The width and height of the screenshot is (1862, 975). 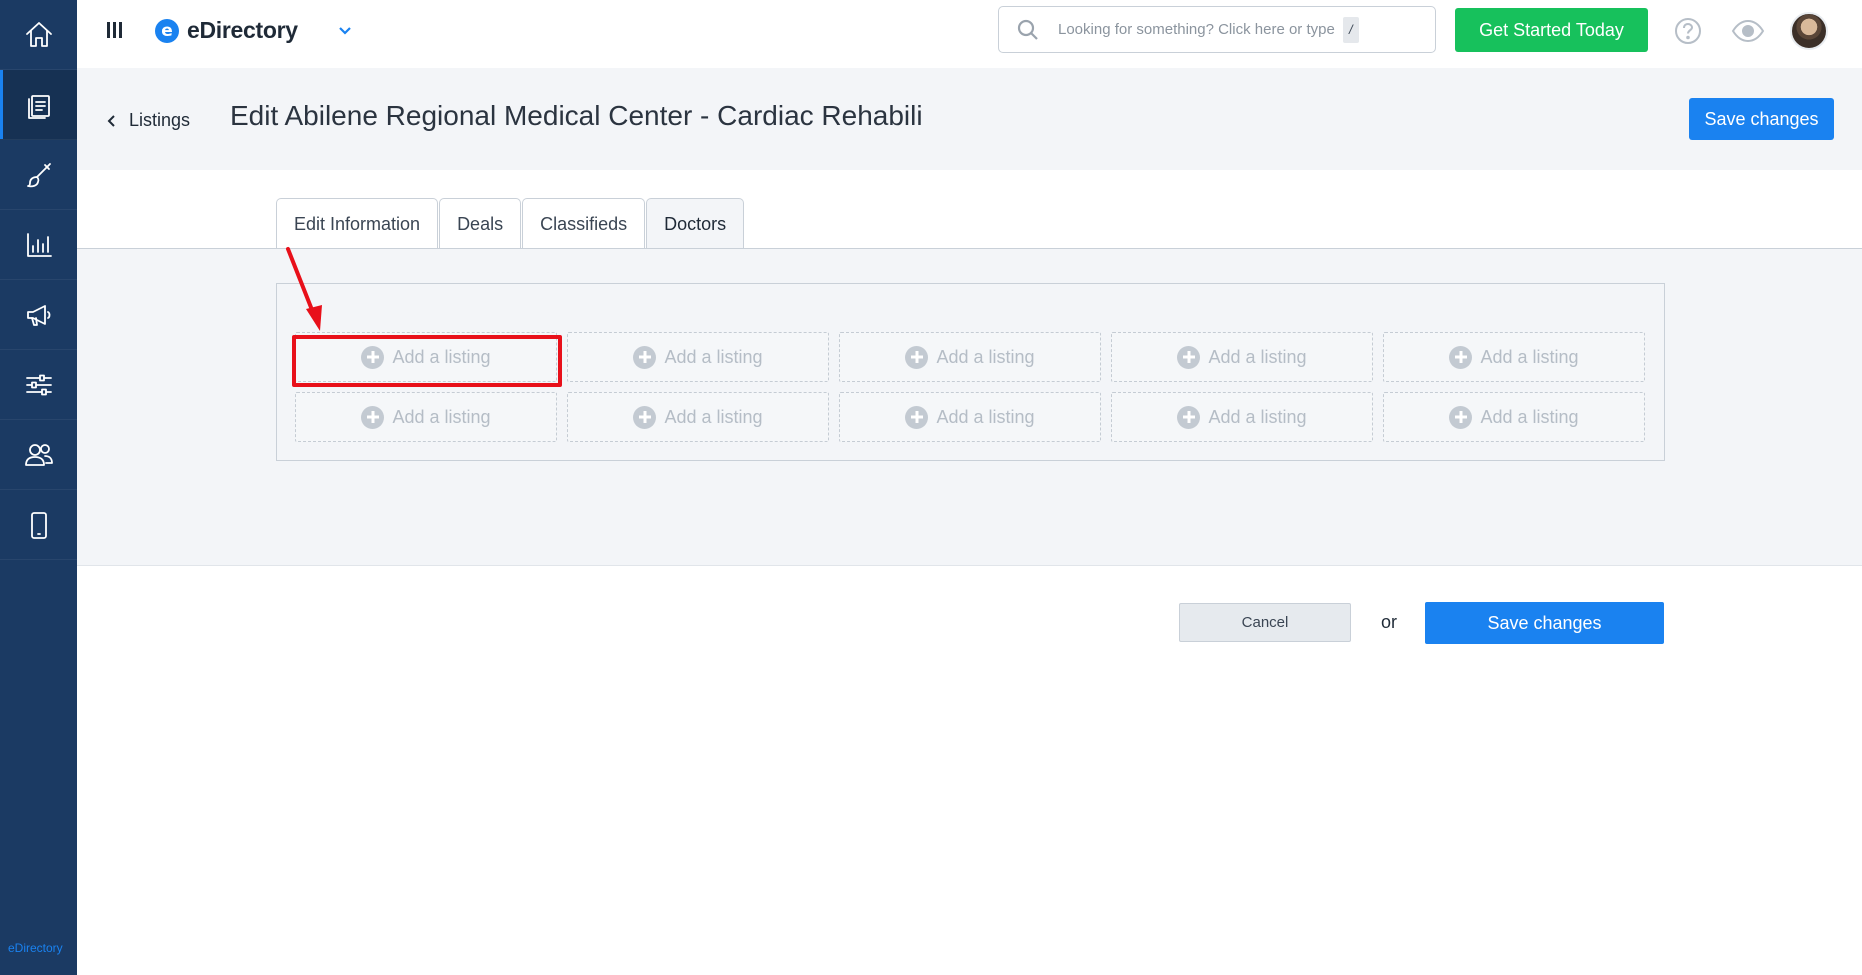 I want to click on add-listing-slot-8: Add a listing, so click(x=970, y=417).